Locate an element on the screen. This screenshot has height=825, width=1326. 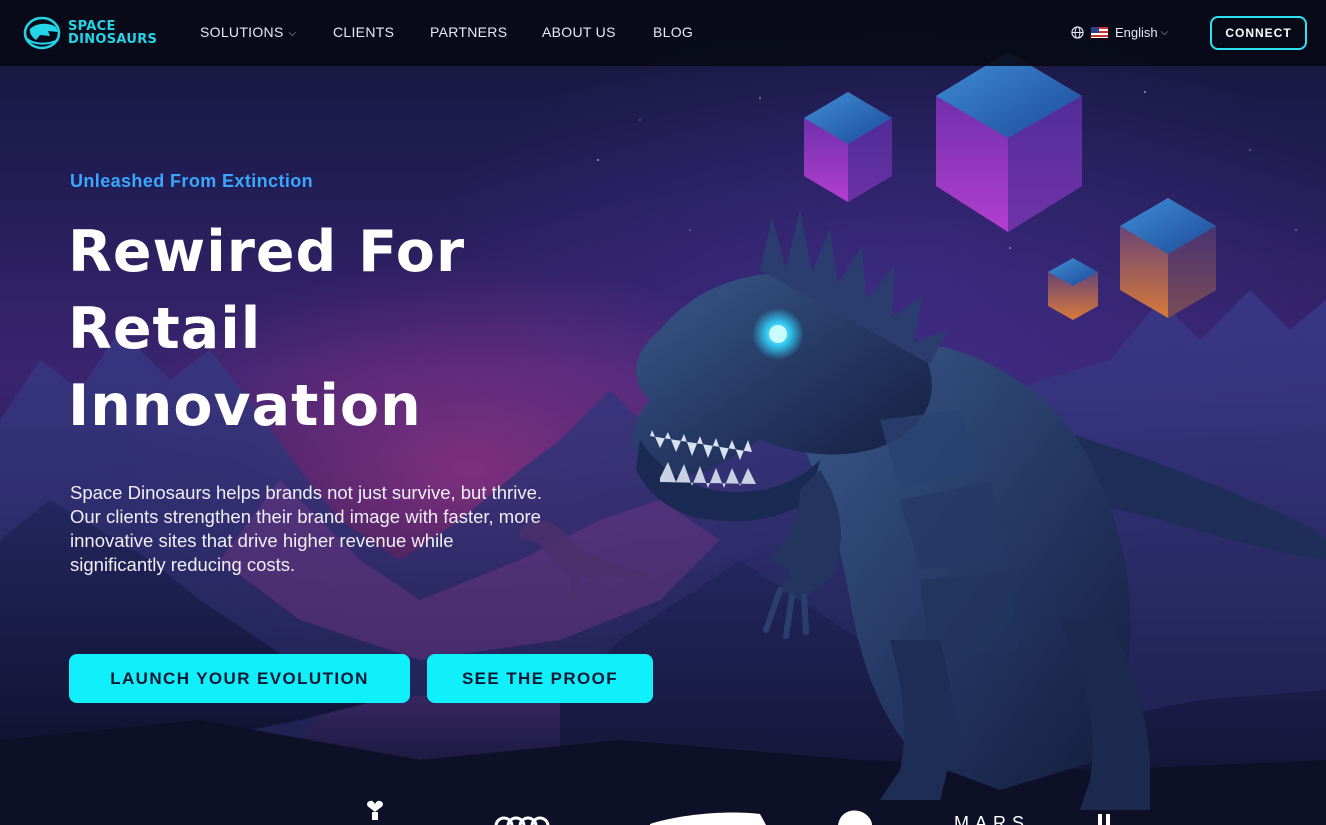
floating-cube is located at coordinates (848, 147).